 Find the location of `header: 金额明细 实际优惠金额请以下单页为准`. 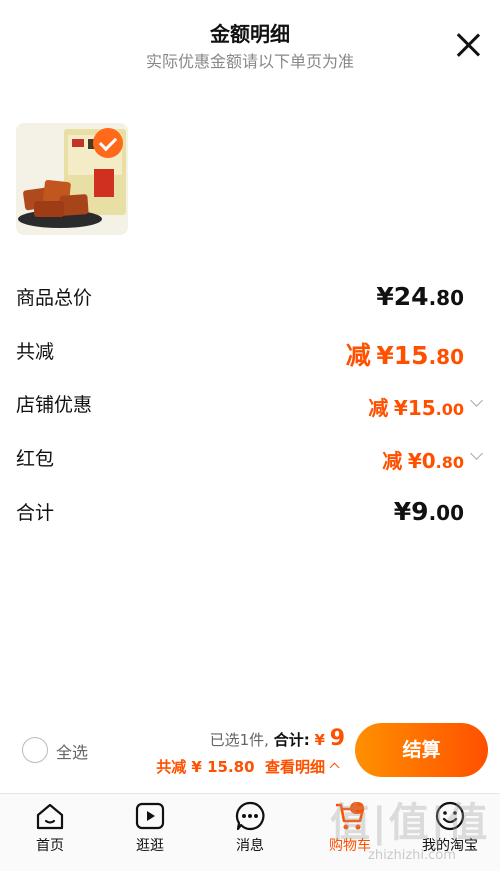

header: 金额明细 实际优惠金额请以下单页为准 is located at coordinates (250, 45).